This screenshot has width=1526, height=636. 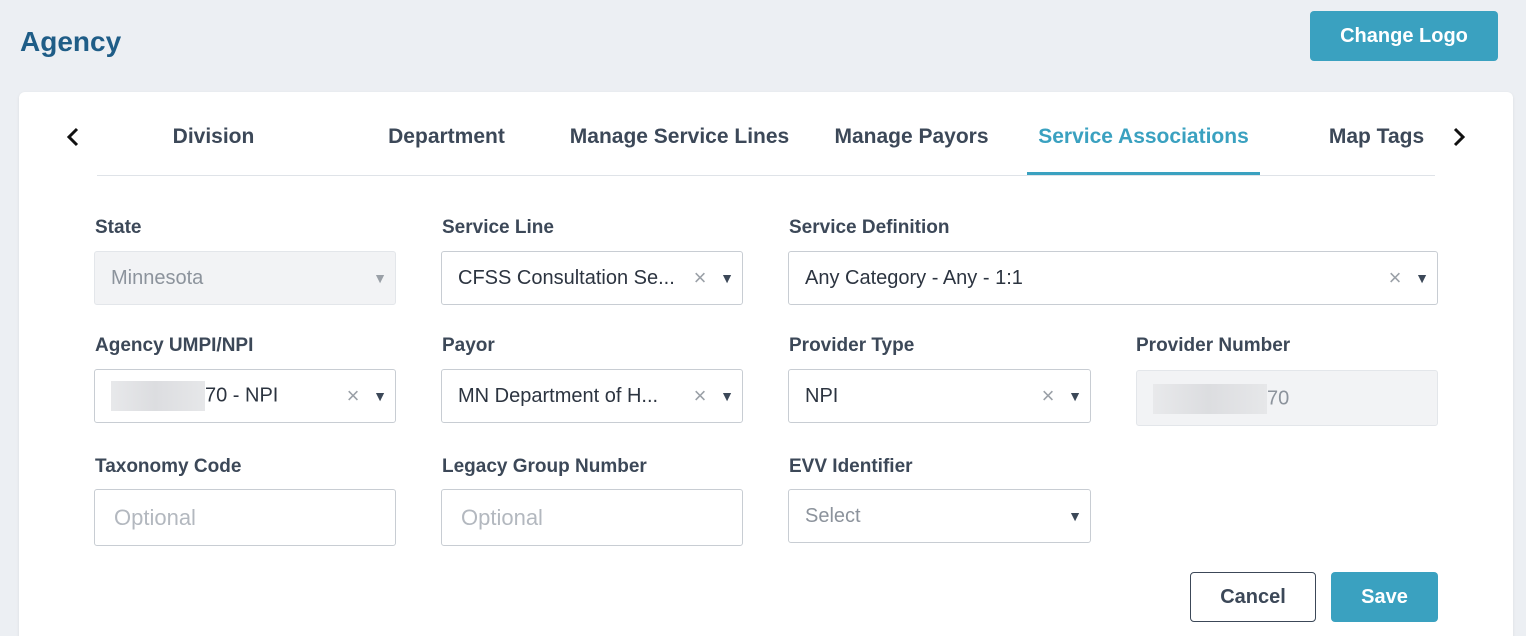 I want to click on payor-select: MN Department of H... × ▼, so click(x=592, y=396).